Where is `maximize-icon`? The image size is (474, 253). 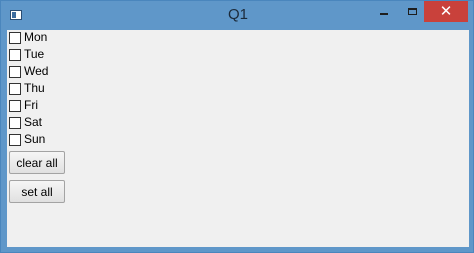 maximize-icon is located at coordinates (412, 11).